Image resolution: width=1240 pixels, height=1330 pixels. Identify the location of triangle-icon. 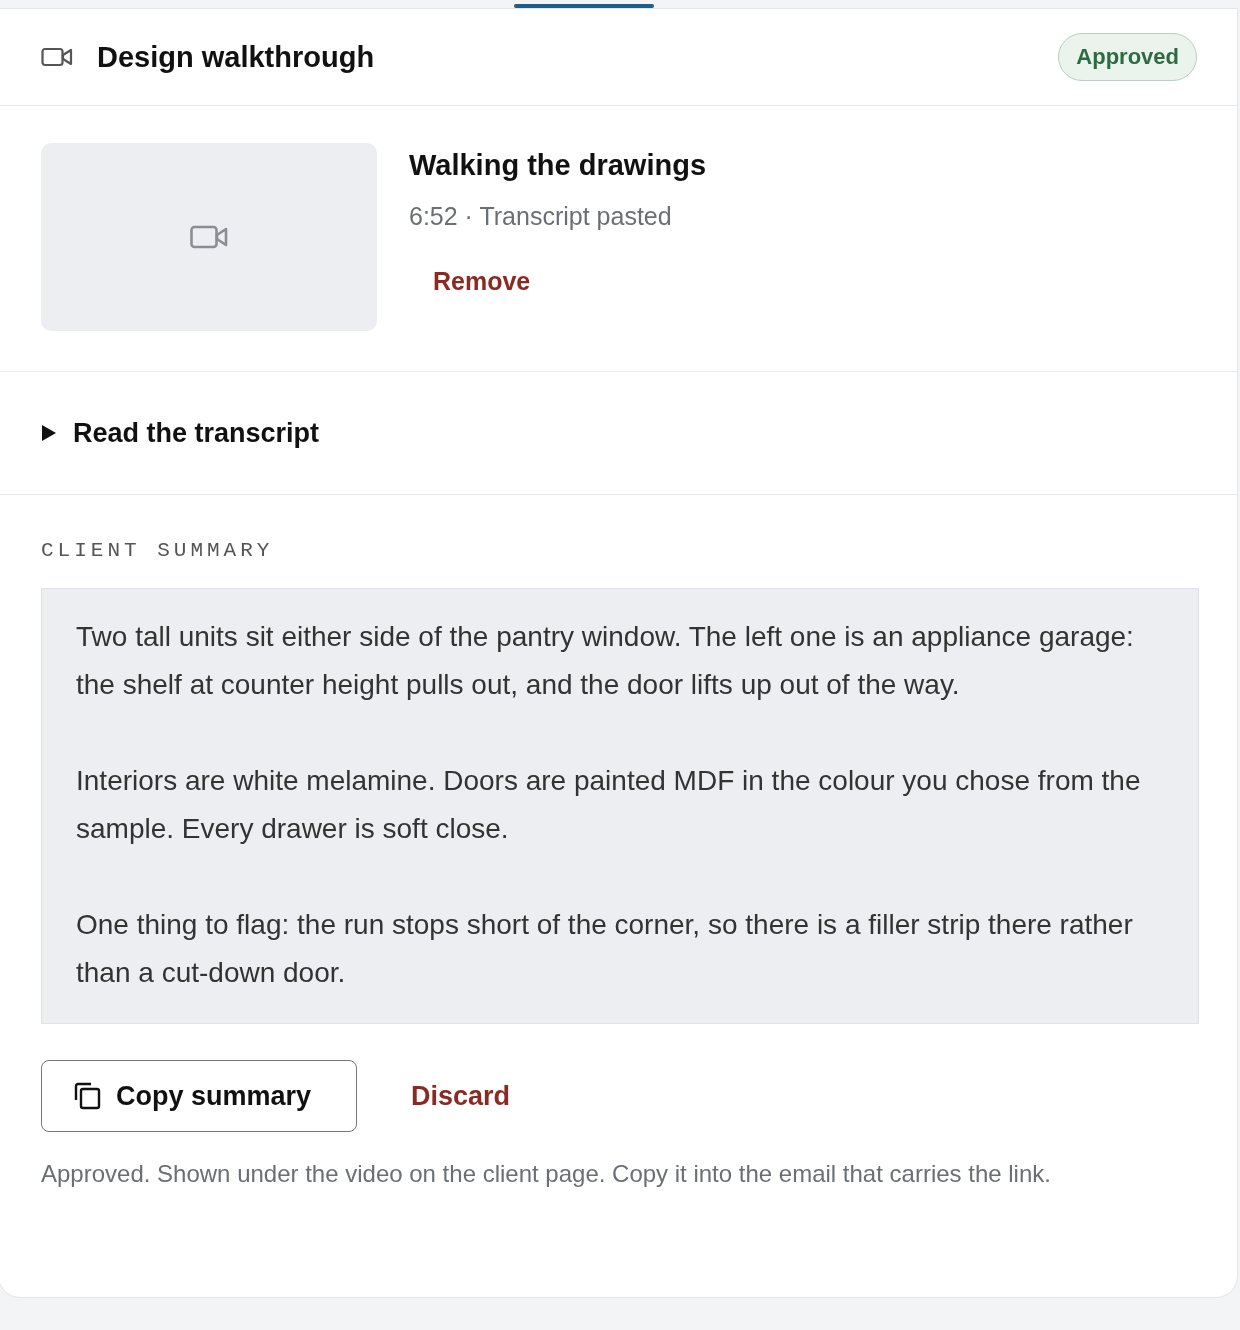
(49, 433).